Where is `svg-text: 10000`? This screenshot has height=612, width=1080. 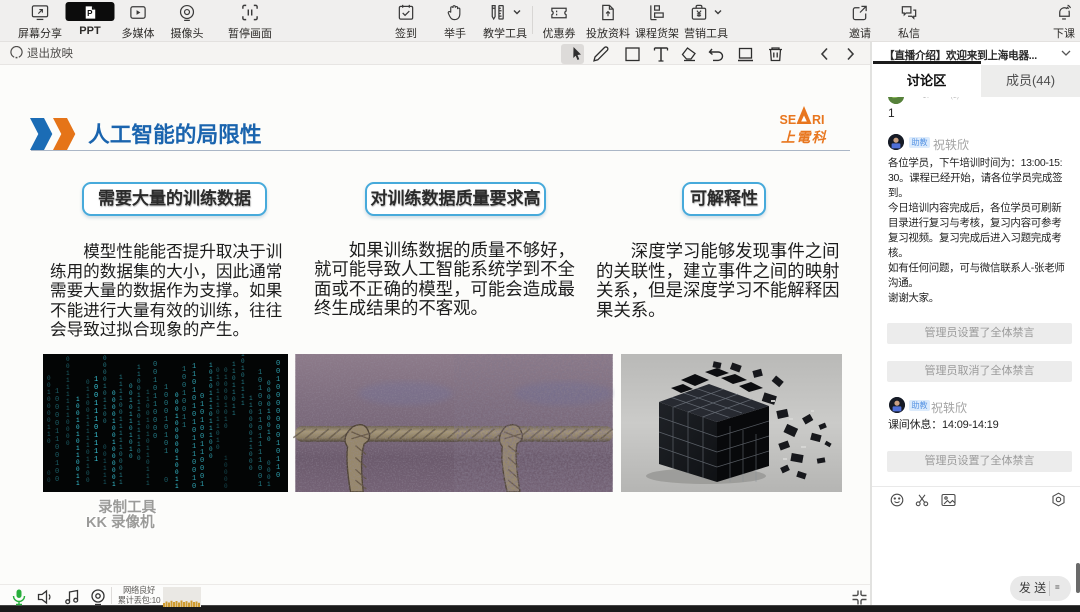 svg-text: 10000 is located at coordinates (226, 472).